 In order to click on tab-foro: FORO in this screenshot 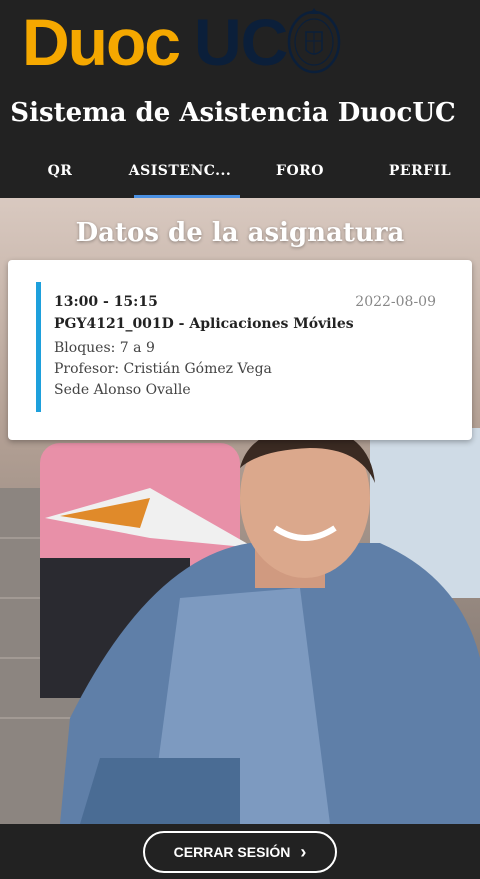, I will do `click(300, 172)`.